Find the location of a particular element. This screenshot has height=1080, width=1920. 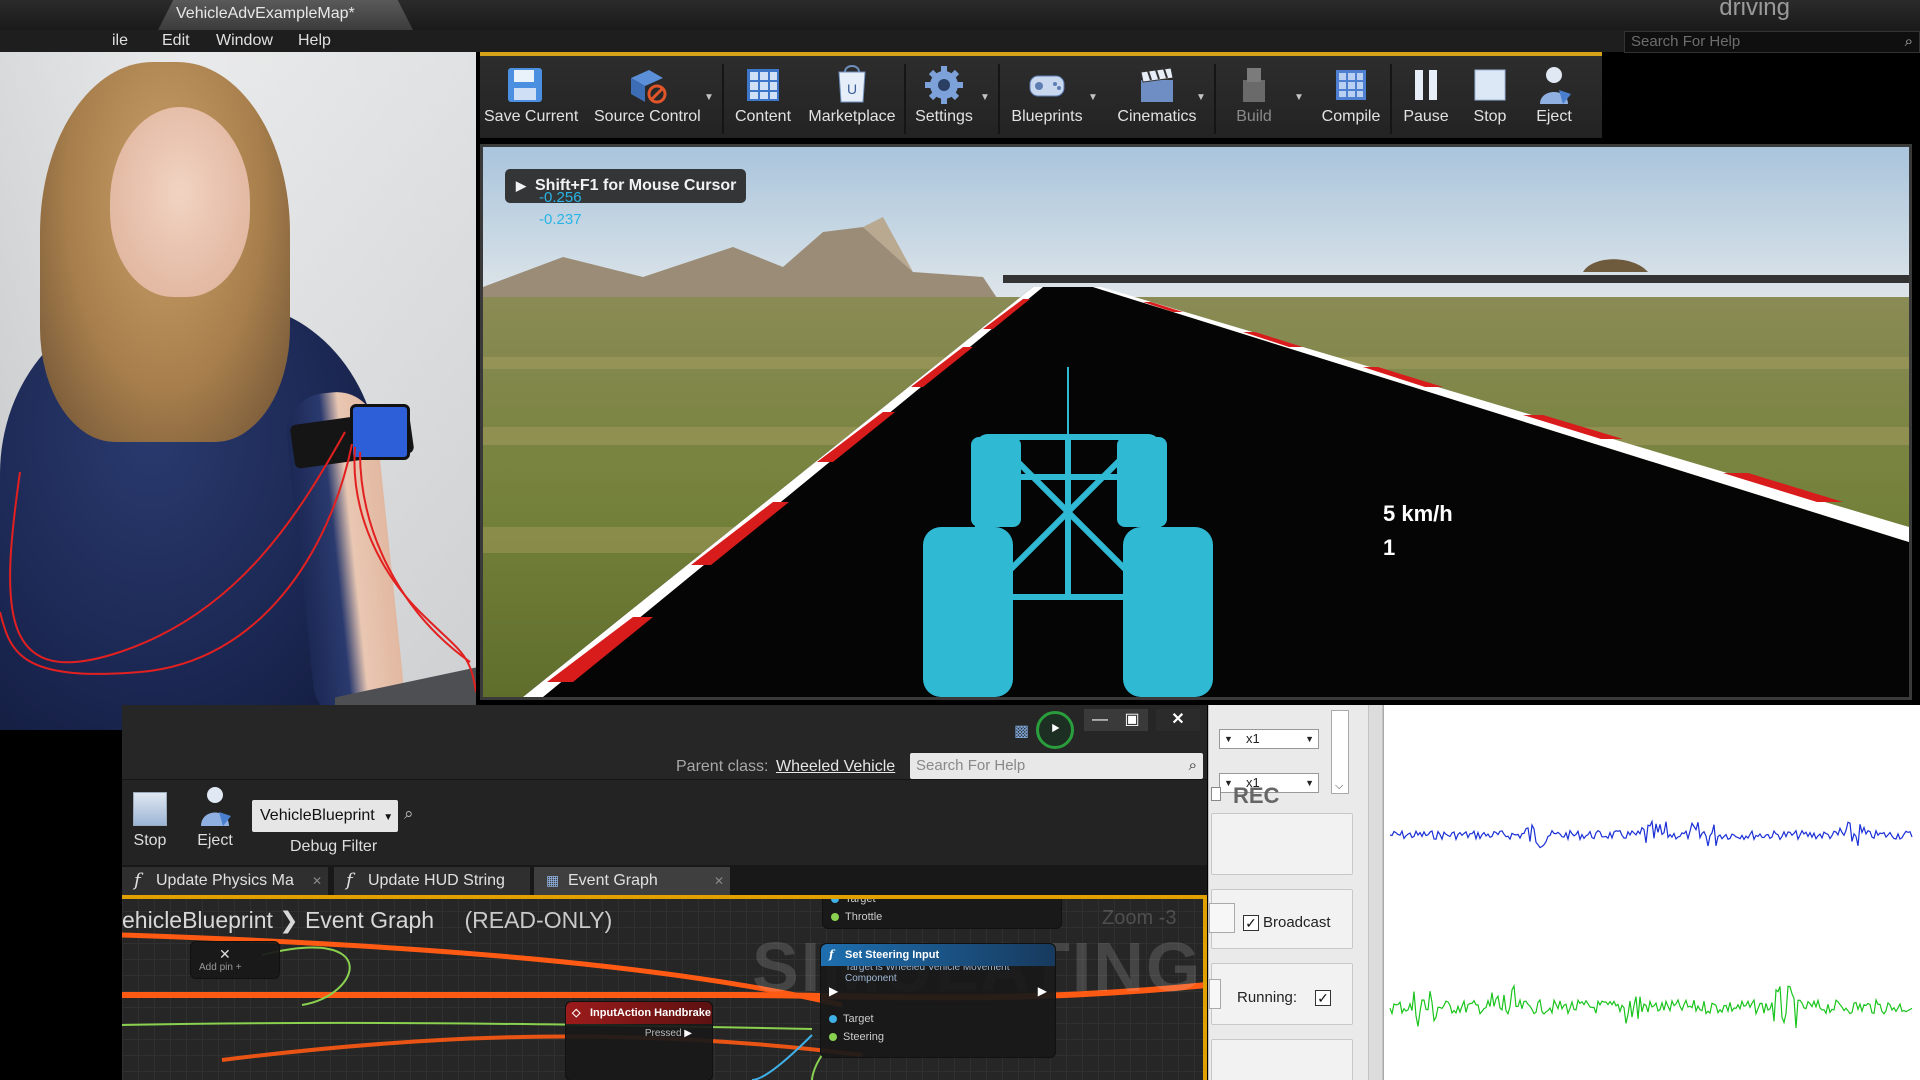

play-icon: ▶ is located at coordinates (521, 185).